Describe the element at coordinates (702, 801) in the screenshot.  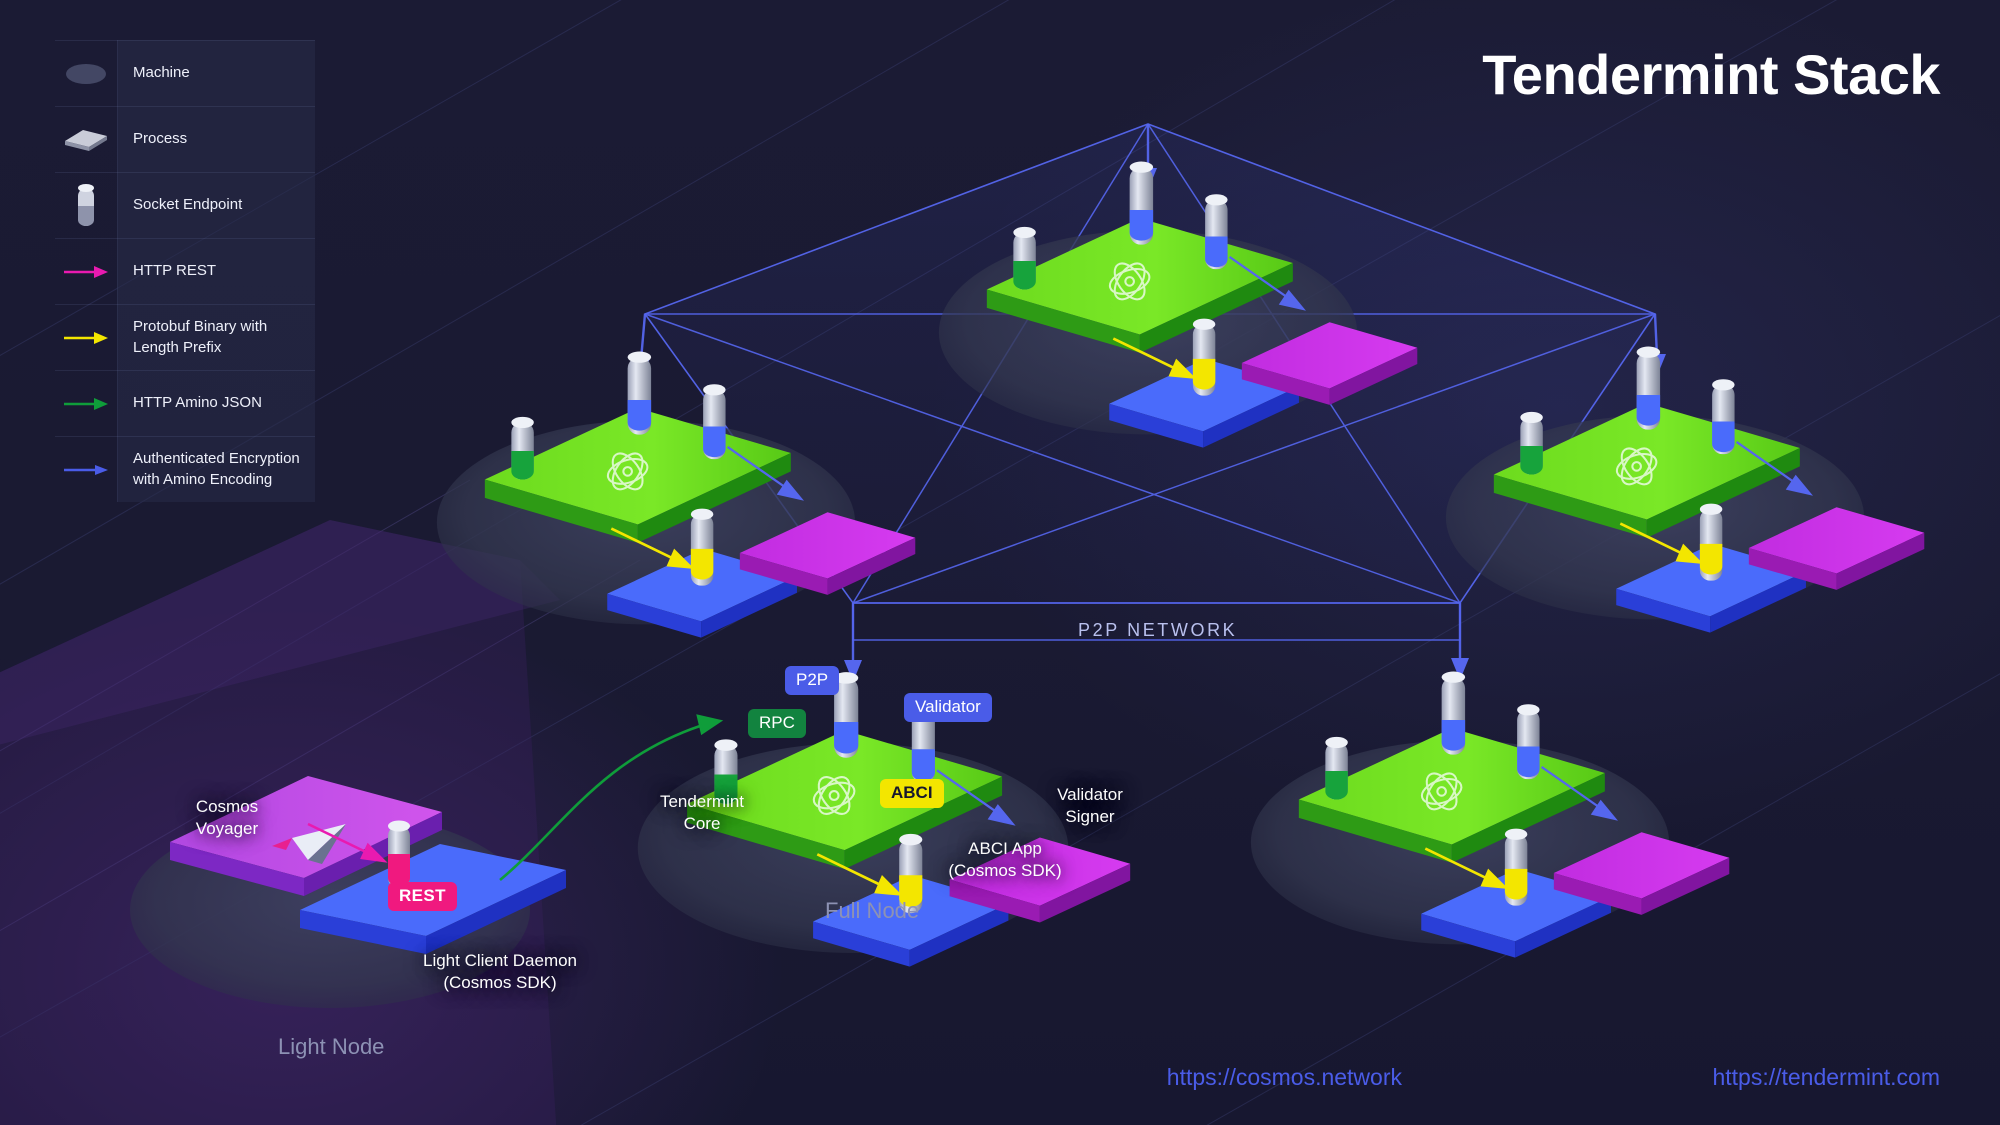
I see `tendermint-core-line1: Tendermint` at that location.